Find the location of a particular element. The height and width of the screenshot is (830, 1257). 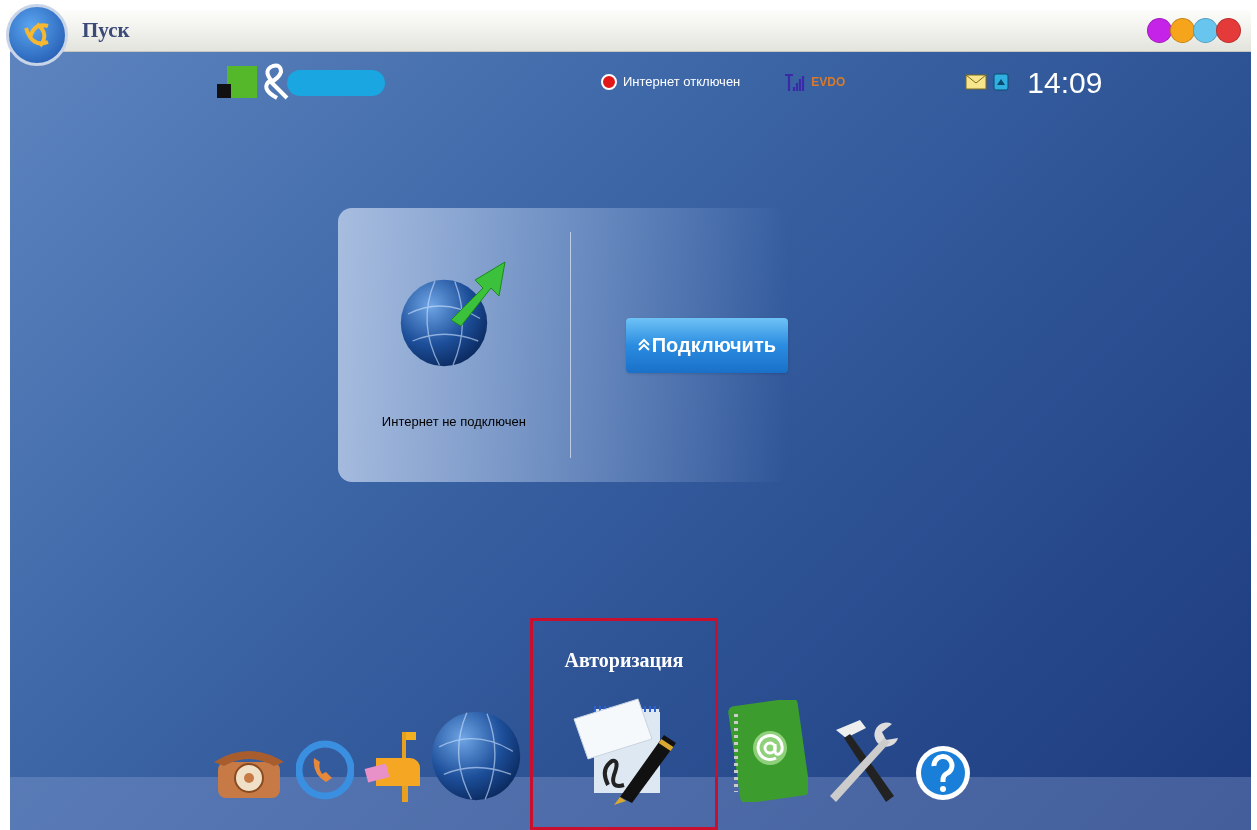

help-icon is located at coordinates (943, 773).